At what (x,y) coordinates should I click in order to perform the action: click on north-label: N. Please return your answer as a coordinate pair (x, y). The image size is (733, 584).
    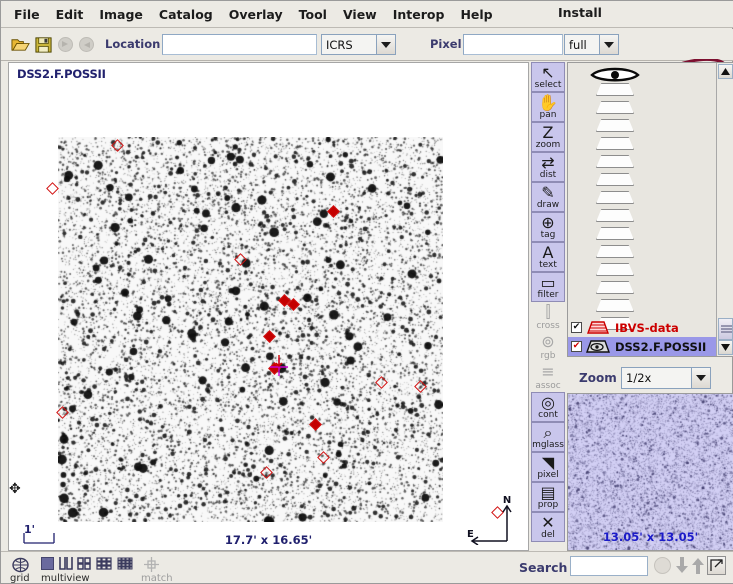
    Looking at the image, I should click on (507, 500).